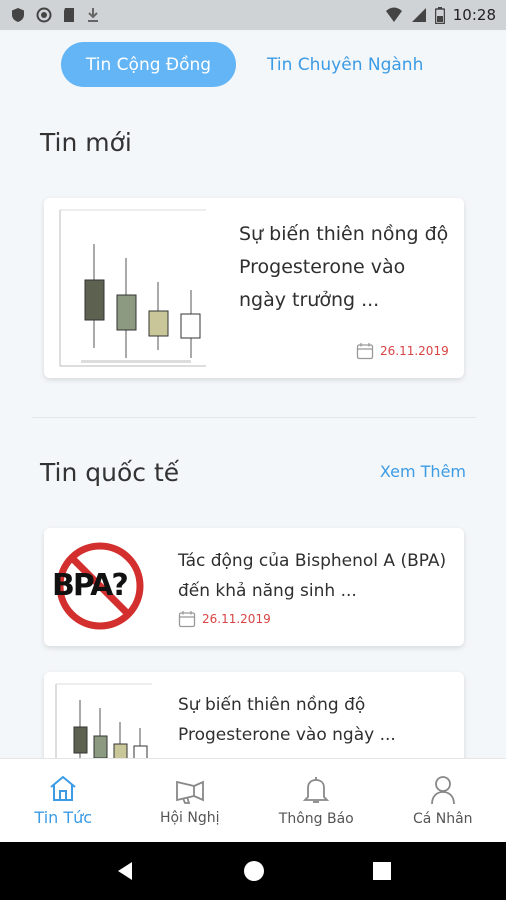 The height and width of the screenshot is (900, 506). I want to click on person-icon, so click(442, 789).